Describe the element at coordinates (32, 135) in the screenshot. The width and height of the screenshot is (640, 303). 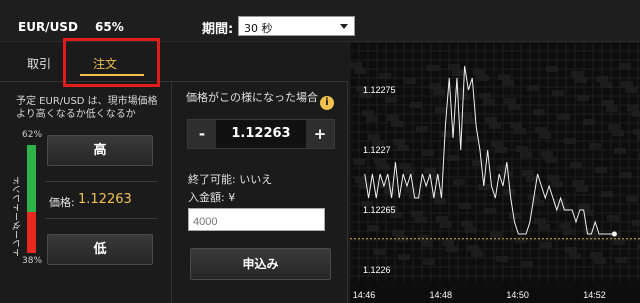
I see `trend-up-percent: 62%` at that location.